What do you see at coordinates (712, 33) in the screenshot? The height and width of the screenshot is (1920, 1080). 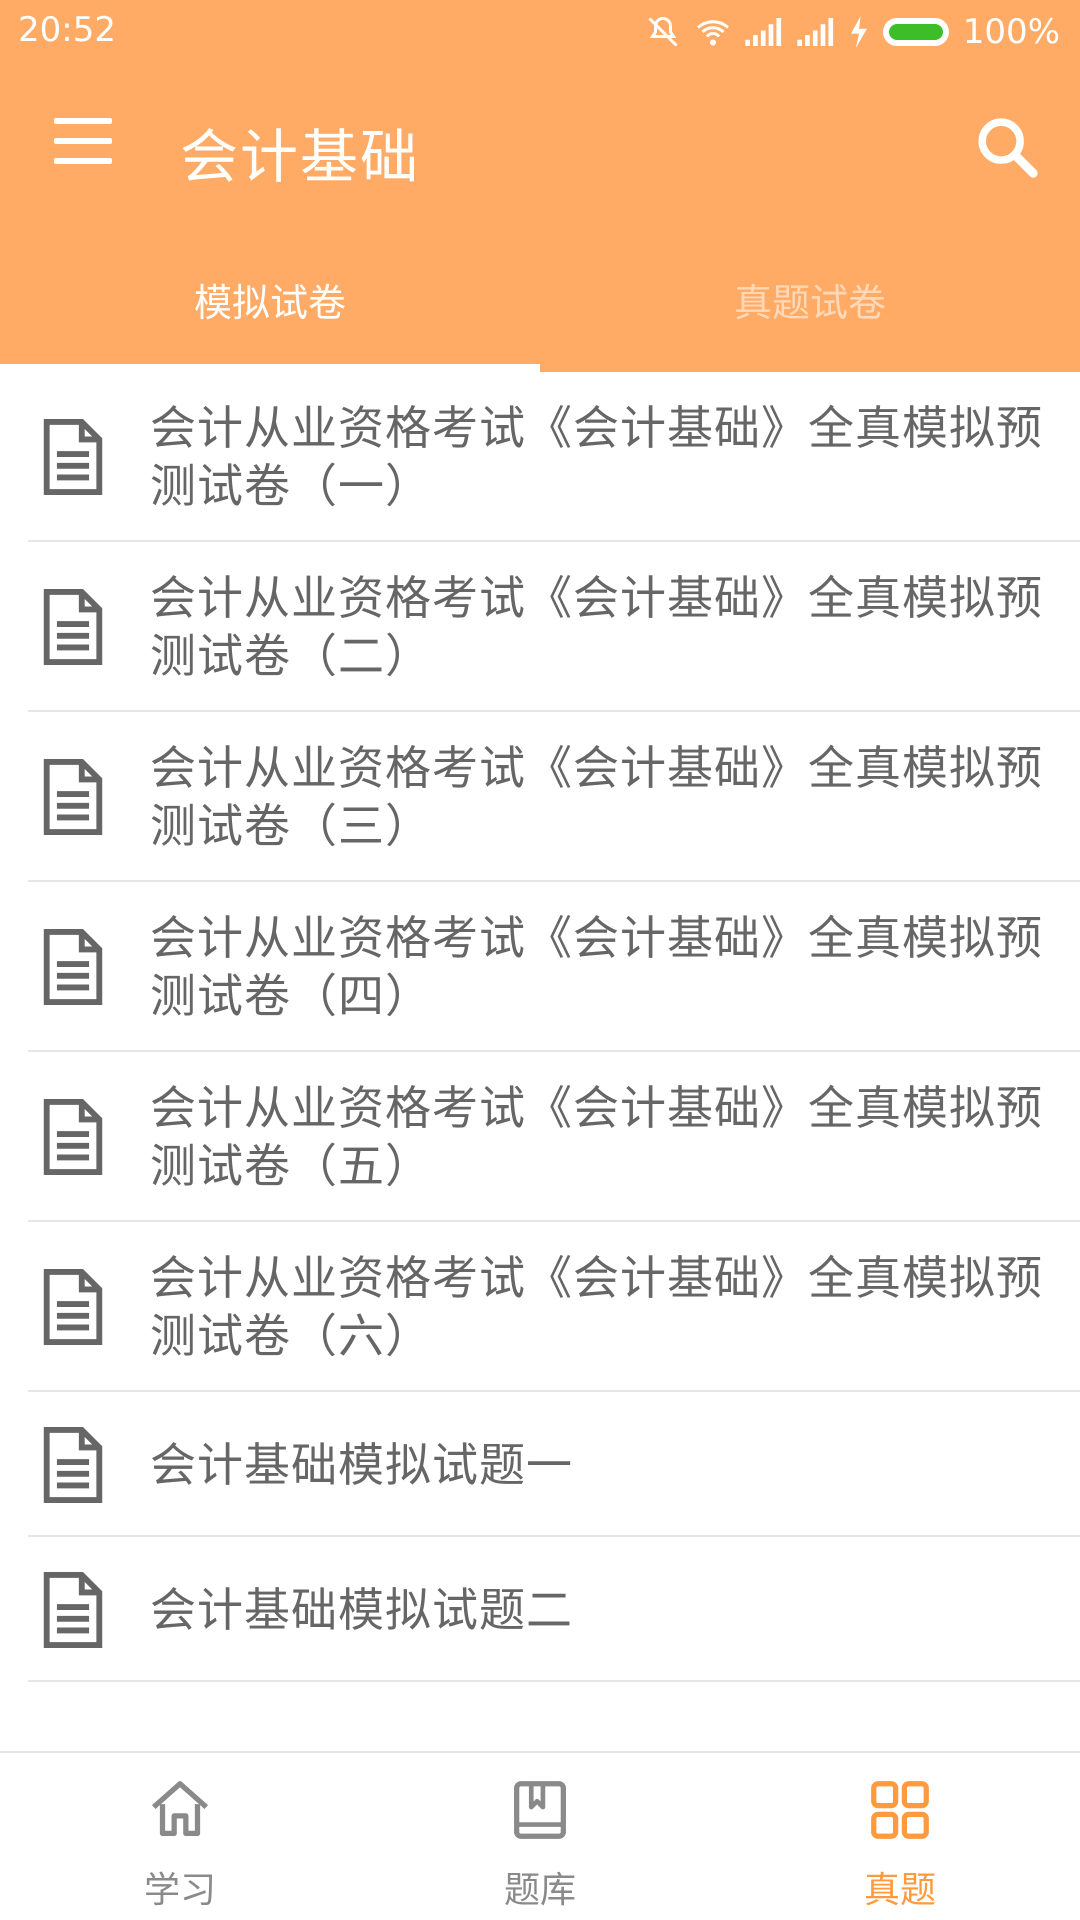 I see `wifi-icon` at bounding box center [712, 33].